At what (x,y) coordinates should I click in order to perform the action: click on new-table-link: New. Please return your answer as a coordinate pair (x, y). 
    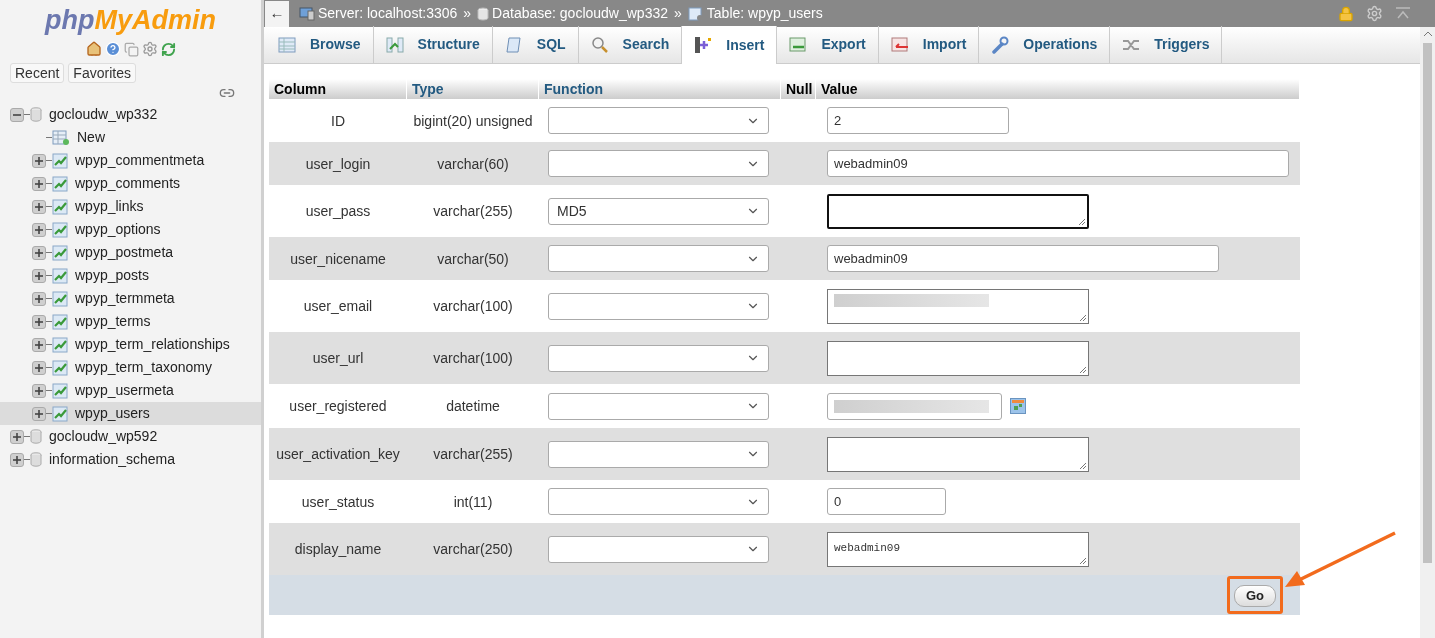
    Looking at the image, I should click on (91, 137).